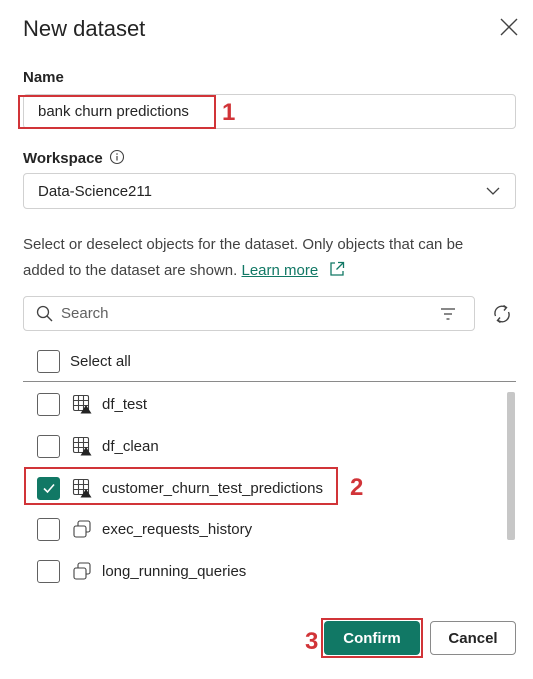  I want to click on select-all-row: Select all, so click(84, 361).